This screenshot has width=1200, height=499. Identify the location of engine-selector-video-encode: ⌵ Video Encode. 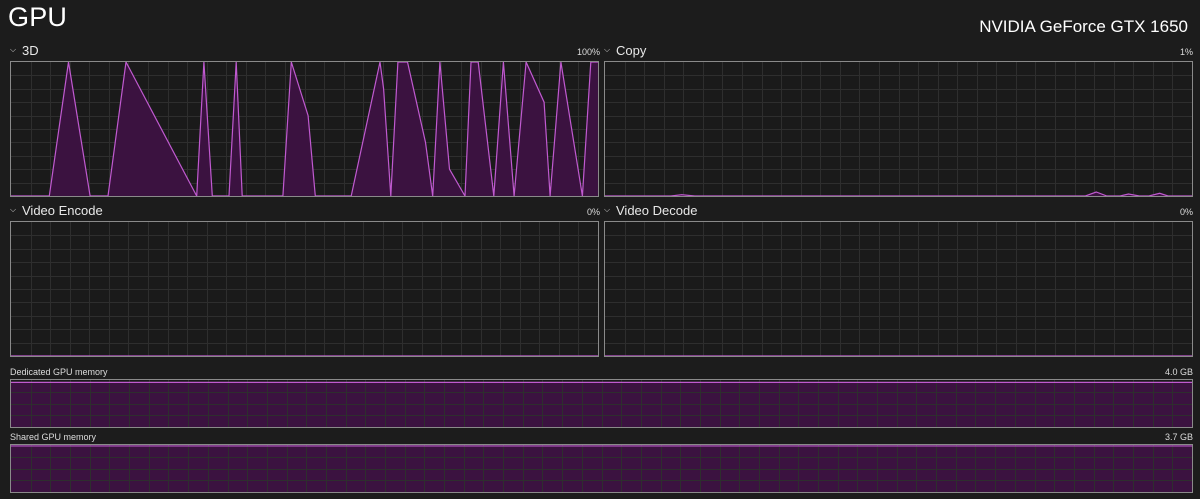
(56, 210).